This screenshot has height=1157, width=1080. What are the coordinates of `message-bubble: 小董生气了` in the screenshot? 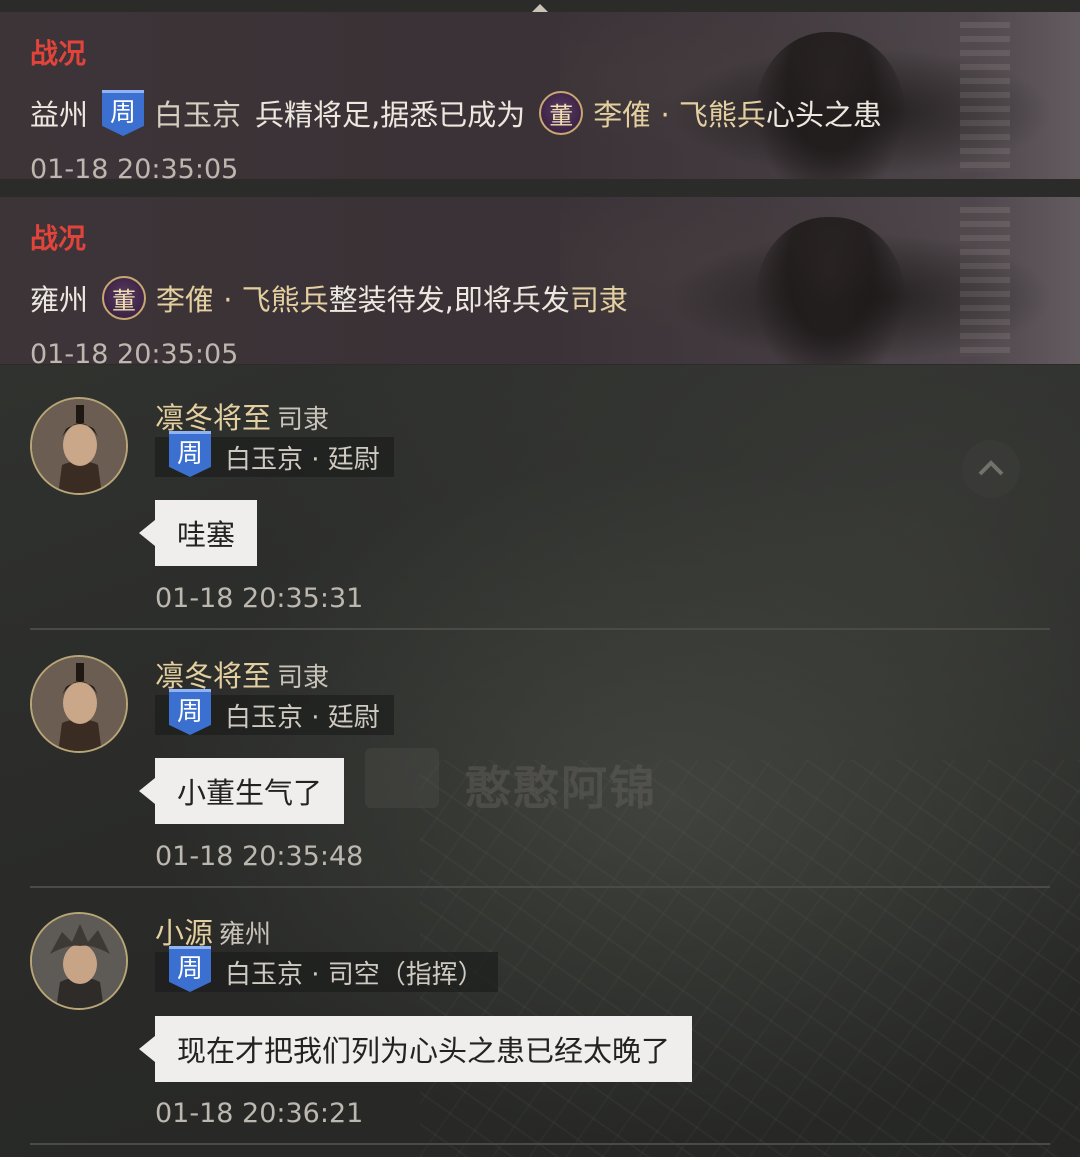 It's located at (241, 791).